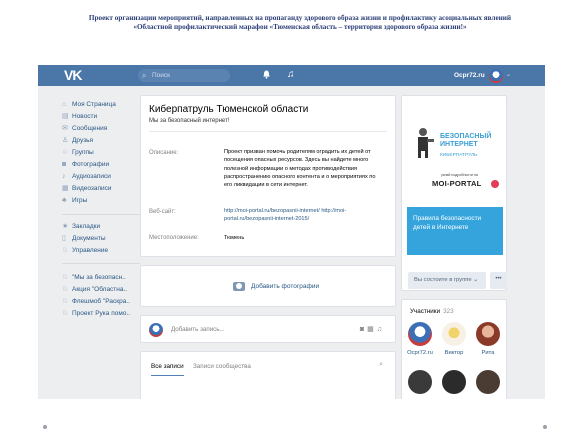 The image size is (574, 436). What do you see at coordinates (545, 427) in the screenshot?
I see `slide-bullet-right` at bounding box center [545, 427].